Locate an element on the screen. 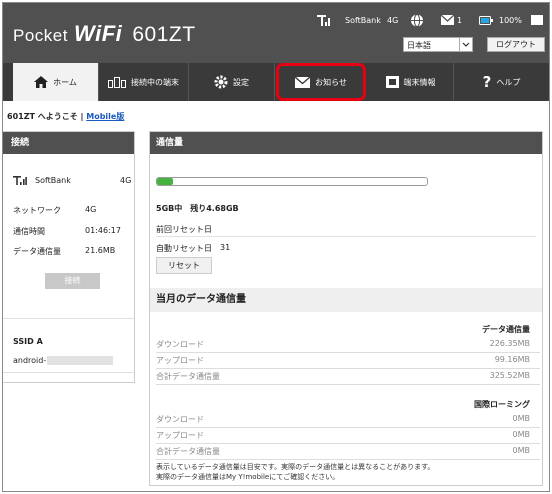 This screenshot has width=552, height=494. chevron-down-icon is located at coordinates (465, 44).